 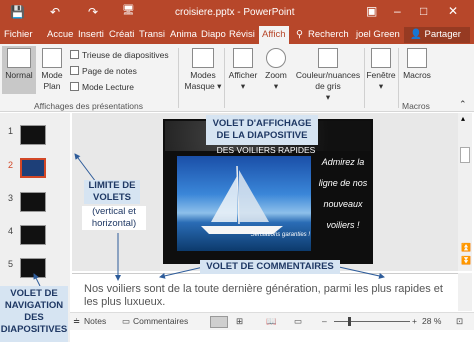 What do you see at coordinates (200, 80) in the screenshot?
I see `master-views-label: Modes Masque` at bounding box center [200, 80].